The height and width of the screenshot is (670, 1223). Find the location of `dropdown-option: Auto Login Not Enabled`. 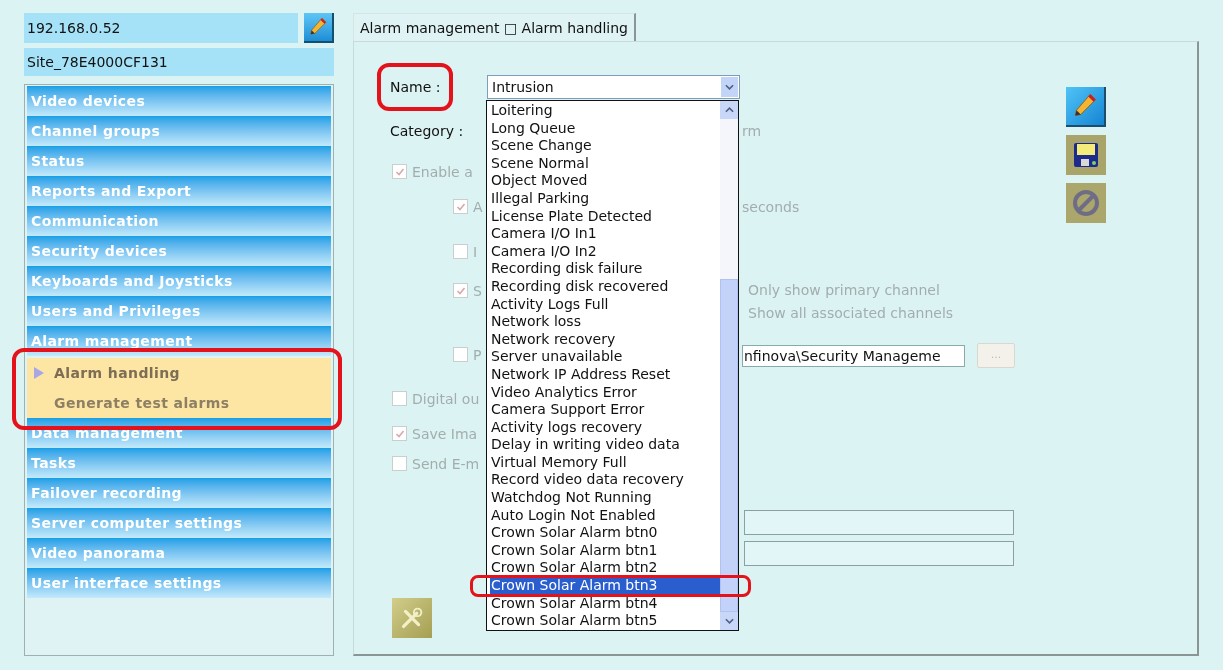

dropdown-option: Auto Login Not Enabled is located at coordinates (605, 515).